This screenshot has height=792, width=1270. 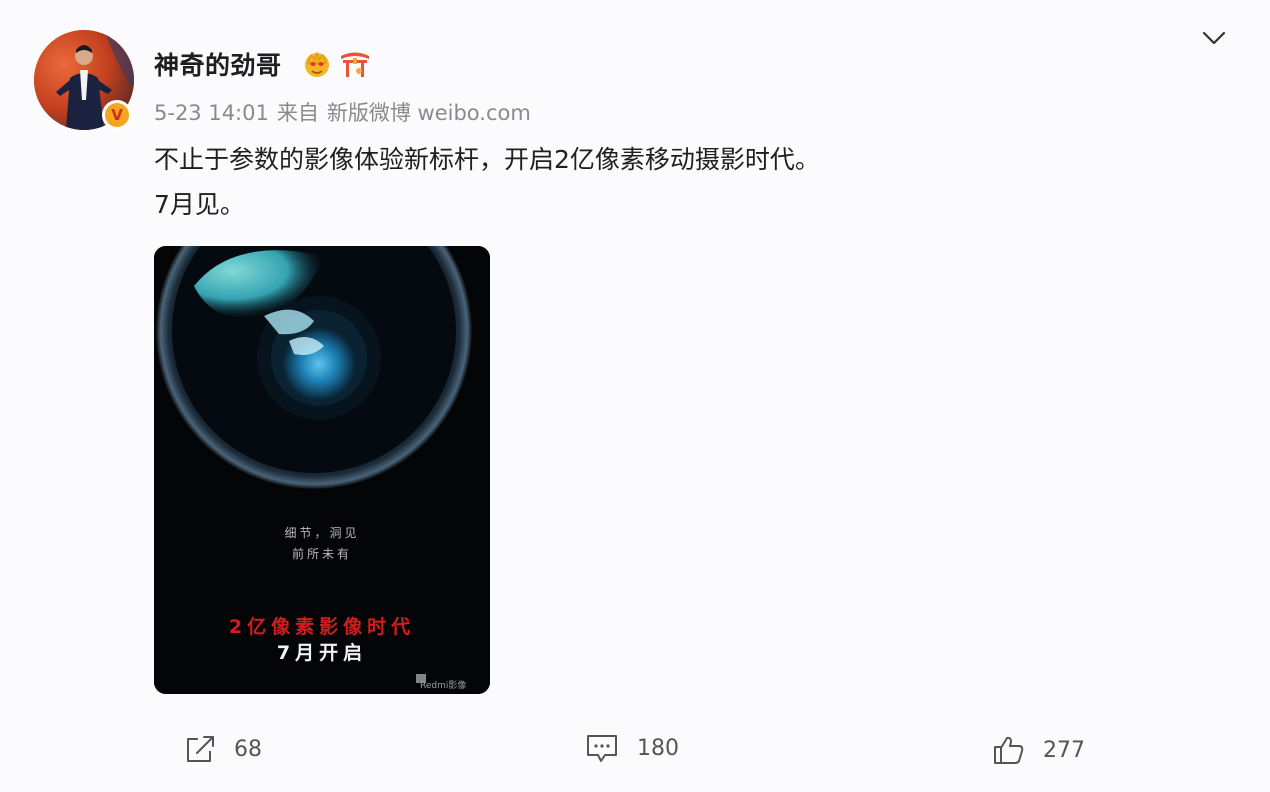 I want to click on share-count: 68, so click(x=248, y=749).